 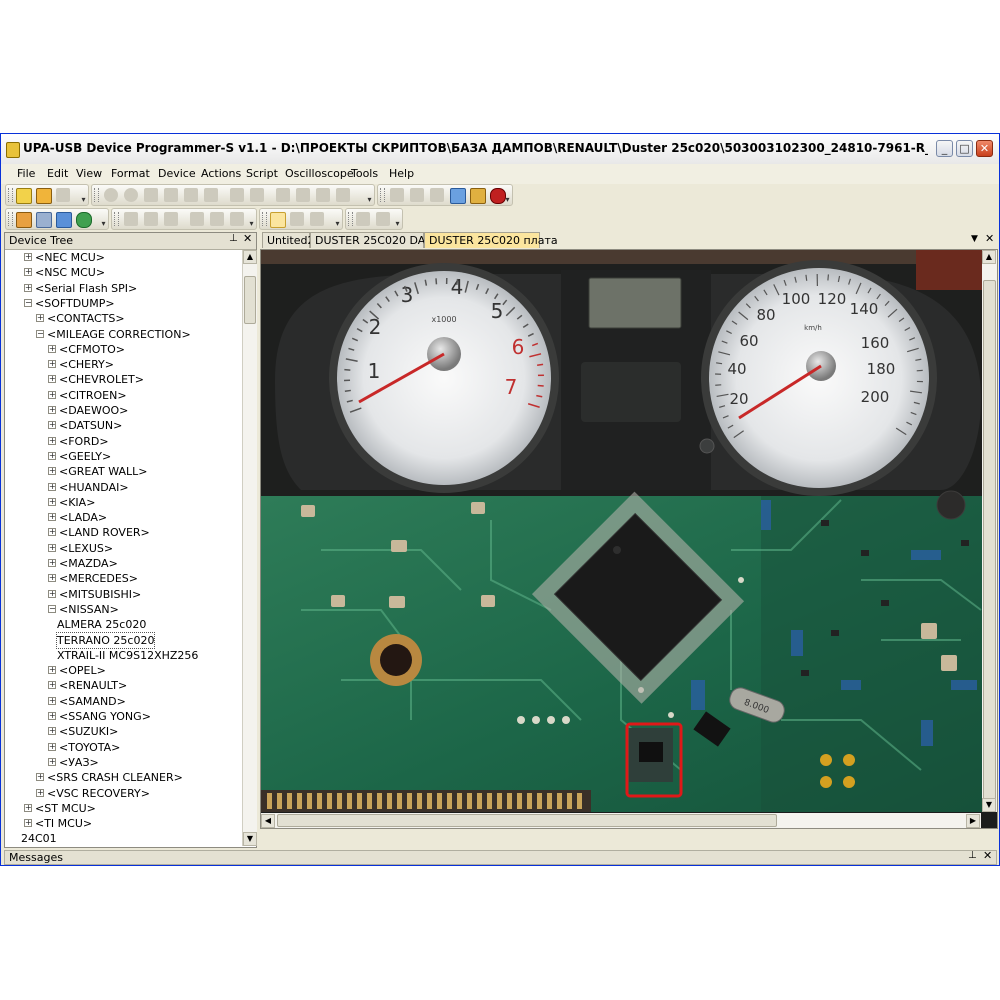 What do you see at coordinates (323, 195) in the screenshot?
I see `compare-icon` at bounding box center [323, 195].